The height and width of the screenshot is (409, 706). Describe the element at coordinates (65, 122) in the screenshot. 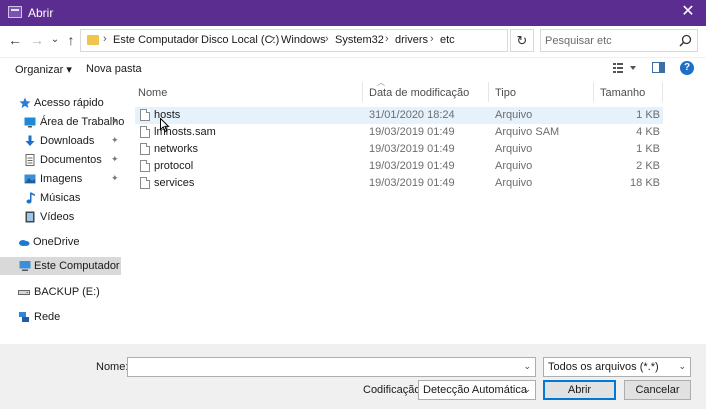

I see `sidebar-item-desktop: Área de Trabalho ✦` at that location.